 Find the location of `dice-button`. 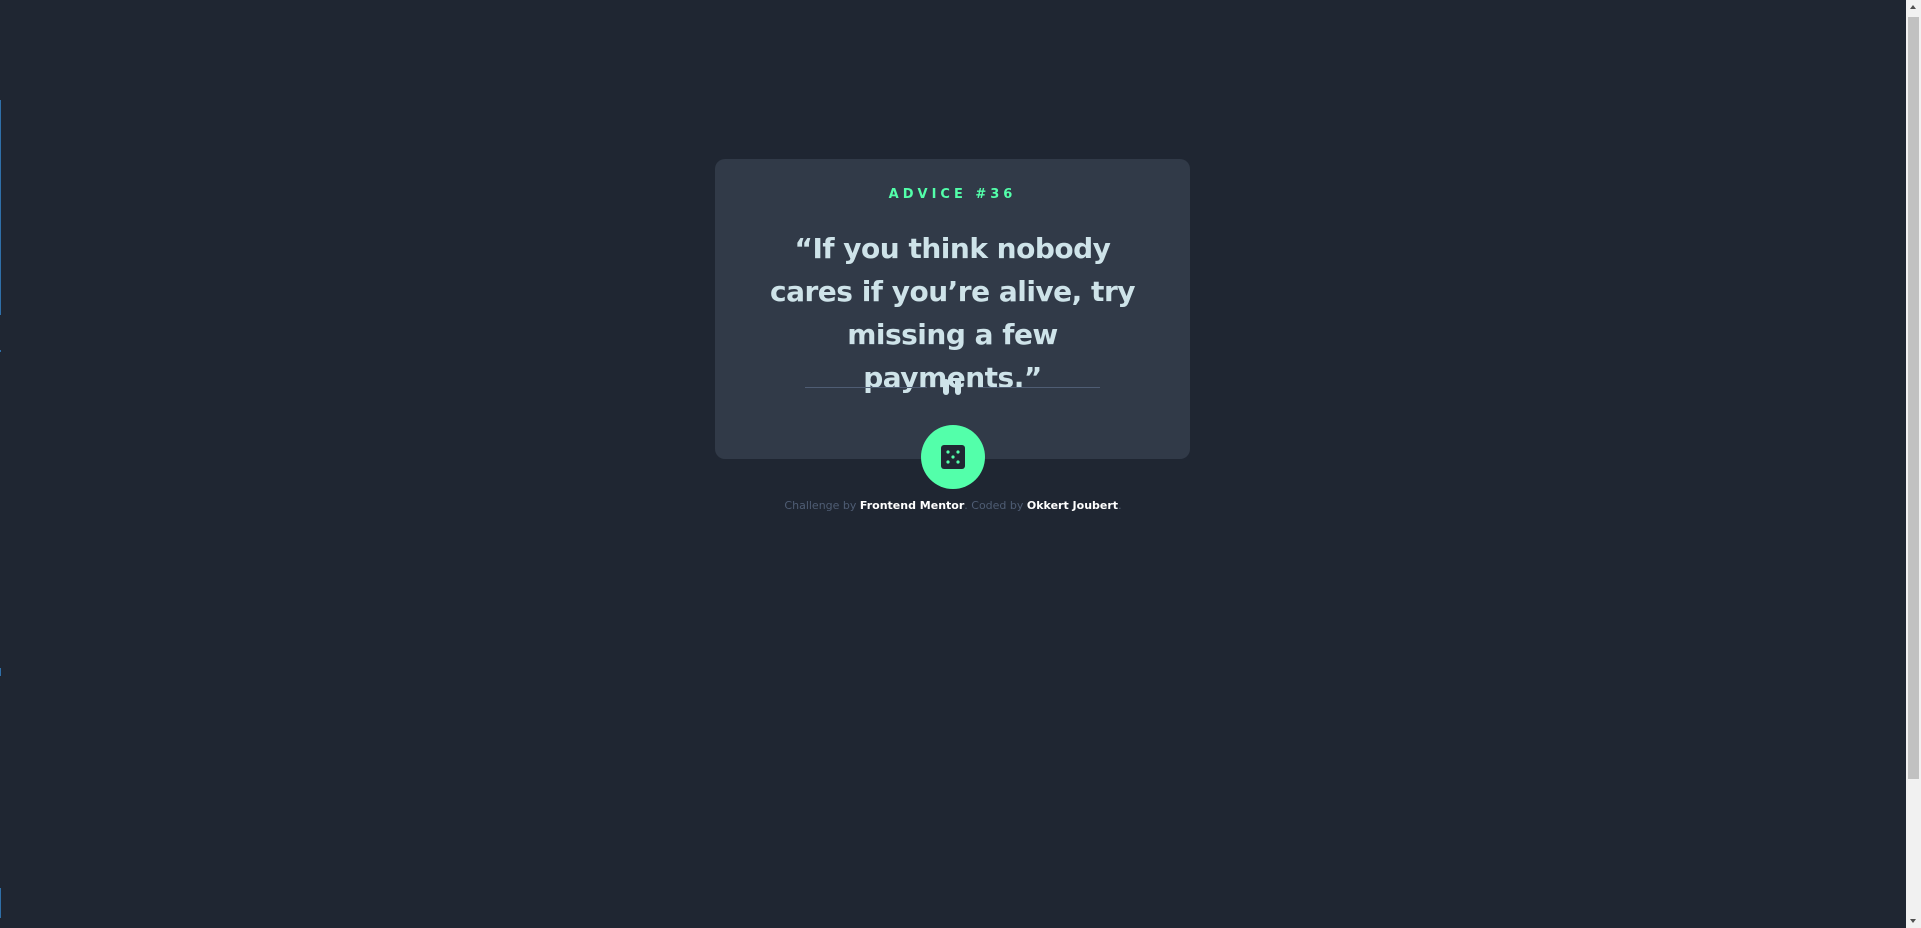

dice-button is located at coordinates (953, 457).